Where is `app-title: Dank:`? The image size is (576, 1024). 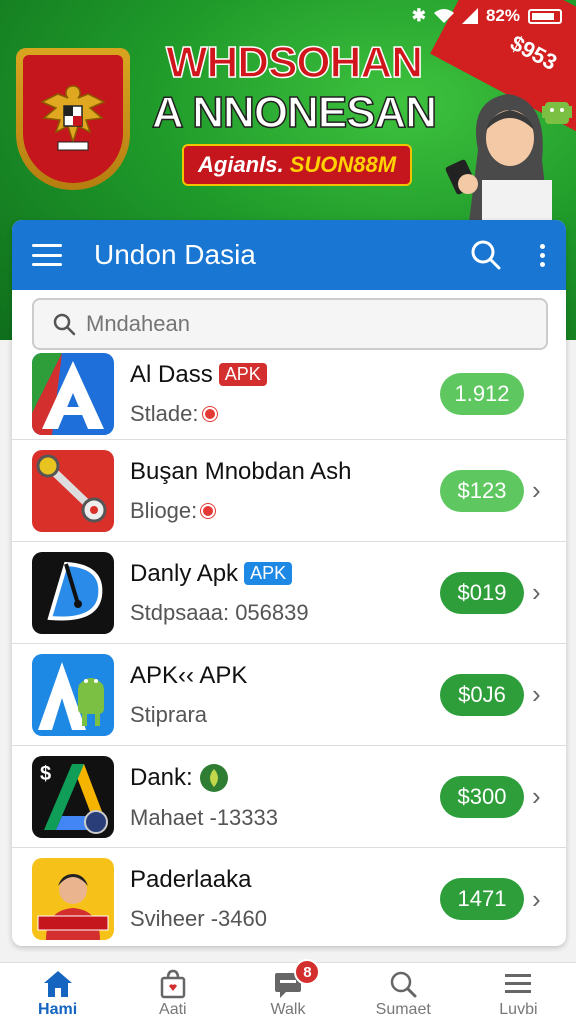
app-title: Dank: is located at coordinates (161, 777).